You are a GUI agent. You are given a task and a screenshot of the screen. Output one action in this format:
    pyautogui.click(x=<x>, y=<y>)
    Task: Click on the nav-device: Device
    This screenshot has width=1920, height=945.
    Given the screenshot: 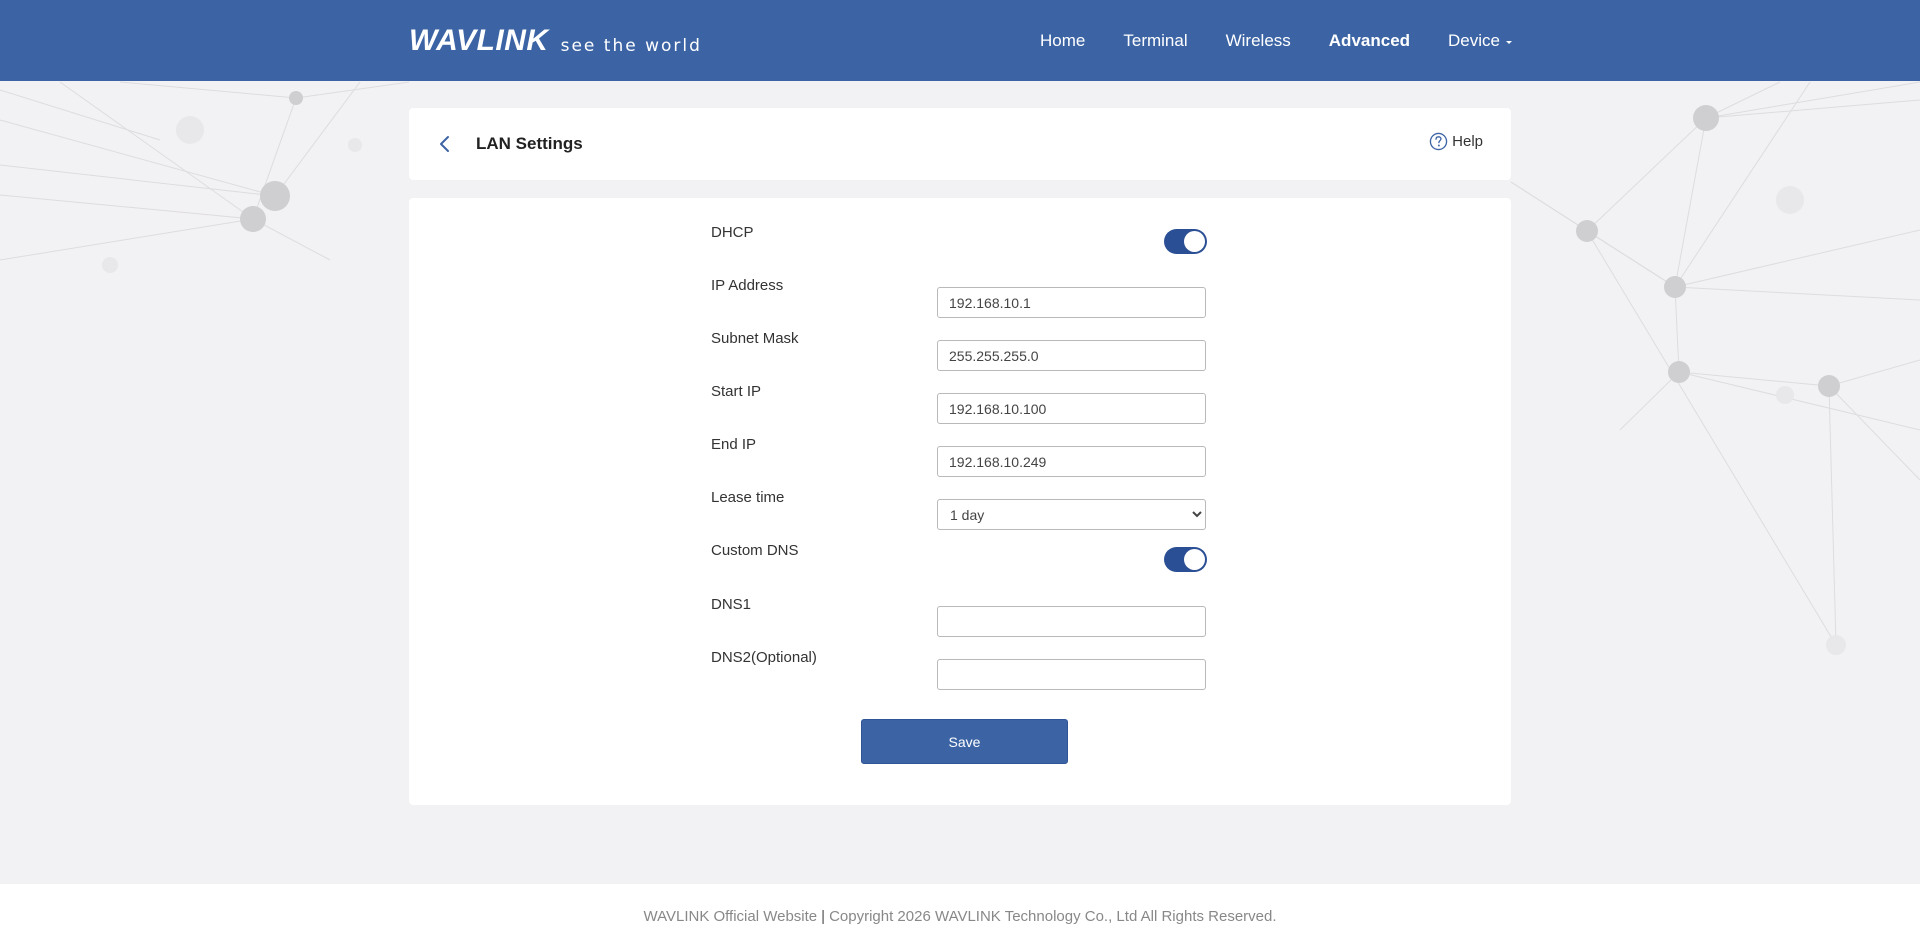 What is the action you would take?
    pyautogui.click(x=1480, y=41)
    